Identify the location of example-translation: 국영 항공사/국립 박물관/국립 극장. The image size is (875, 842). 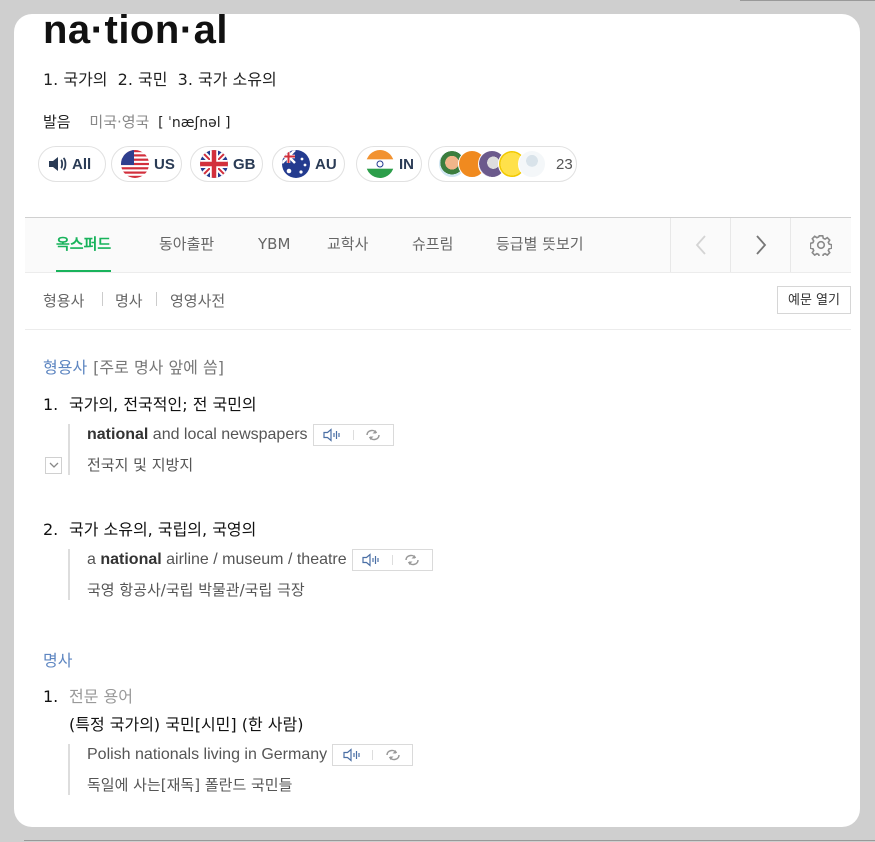
(196, 590).